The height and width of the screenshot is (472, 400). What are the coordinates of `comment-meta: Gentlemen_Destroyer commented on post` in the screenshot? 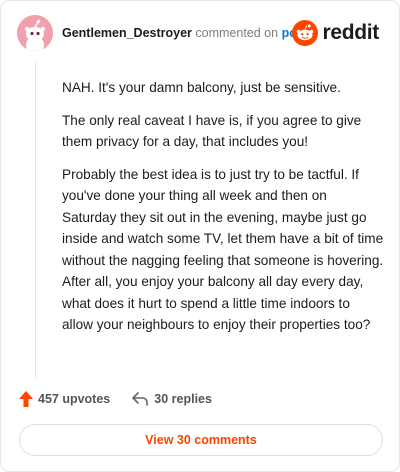 It's located at (185, 33).